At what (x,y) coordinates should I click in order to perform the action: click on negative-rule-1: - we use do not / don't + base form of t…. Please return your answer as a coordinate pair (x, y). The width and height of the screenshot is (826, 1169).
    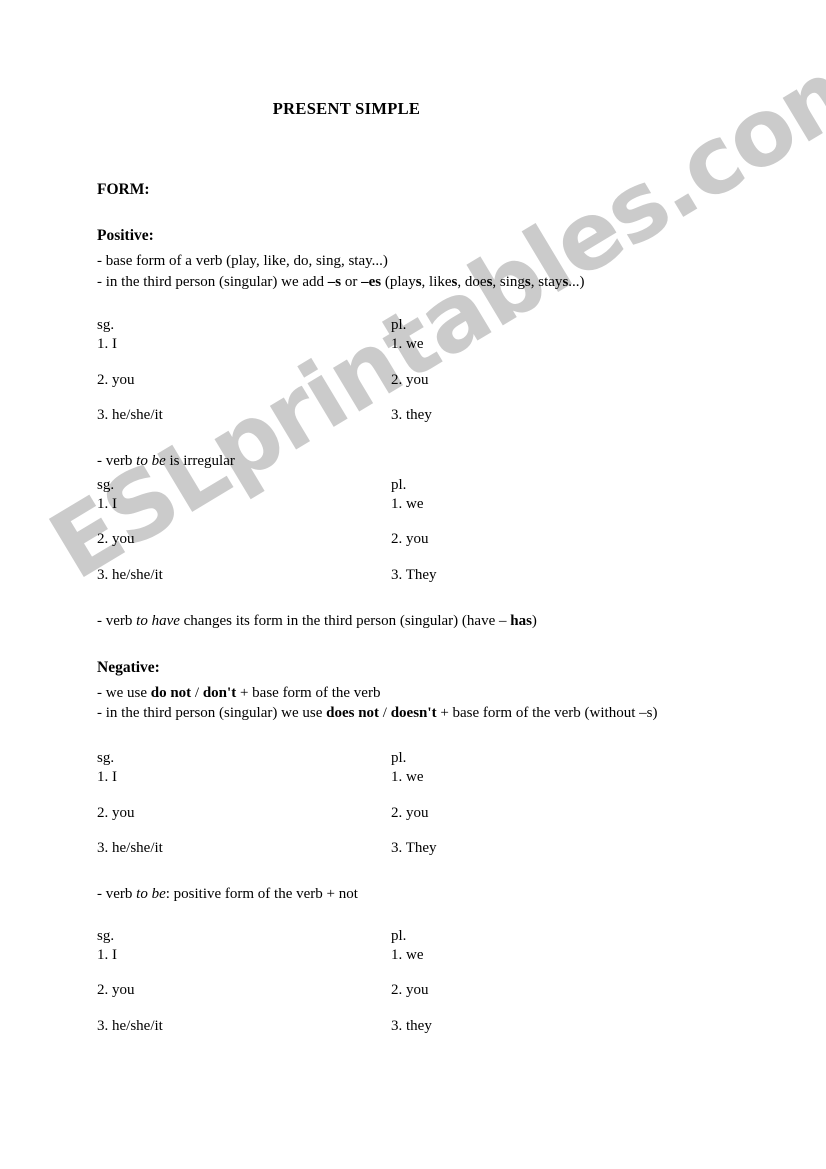
    Looking at the image, I should click on (431, 690).